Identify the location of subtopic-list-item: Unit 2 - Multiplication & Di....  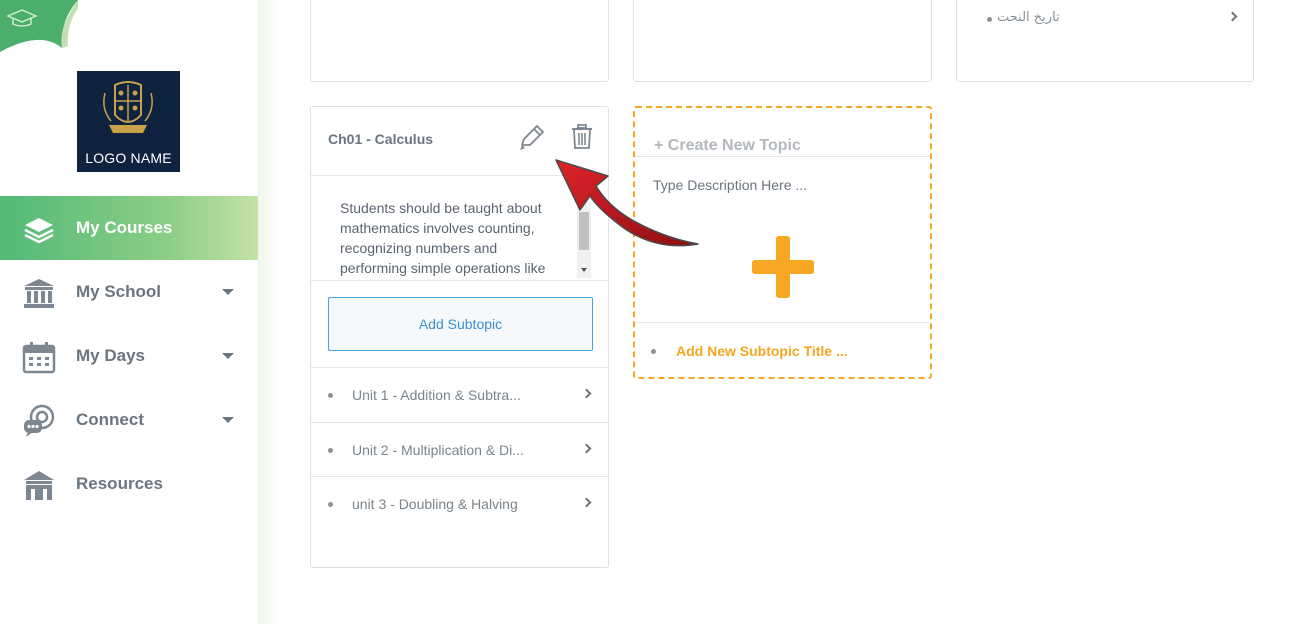
(459, 449).